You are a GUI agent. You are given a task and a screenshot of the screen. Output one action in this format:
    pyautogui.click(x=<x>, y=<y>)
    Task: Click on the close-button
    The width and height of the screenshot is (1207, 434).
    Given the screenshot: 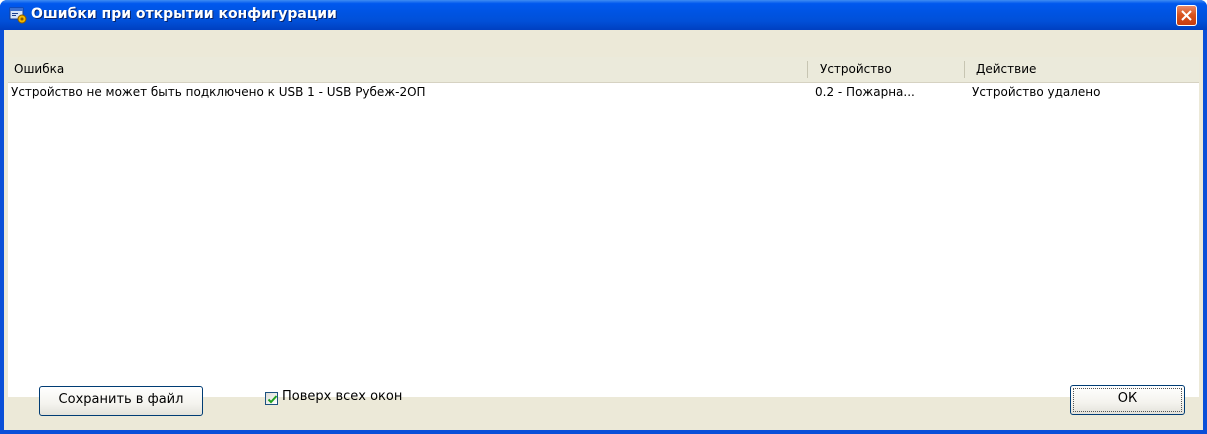 What is the action you would take?
    pyautogui.click(x=1186, y=15)
    